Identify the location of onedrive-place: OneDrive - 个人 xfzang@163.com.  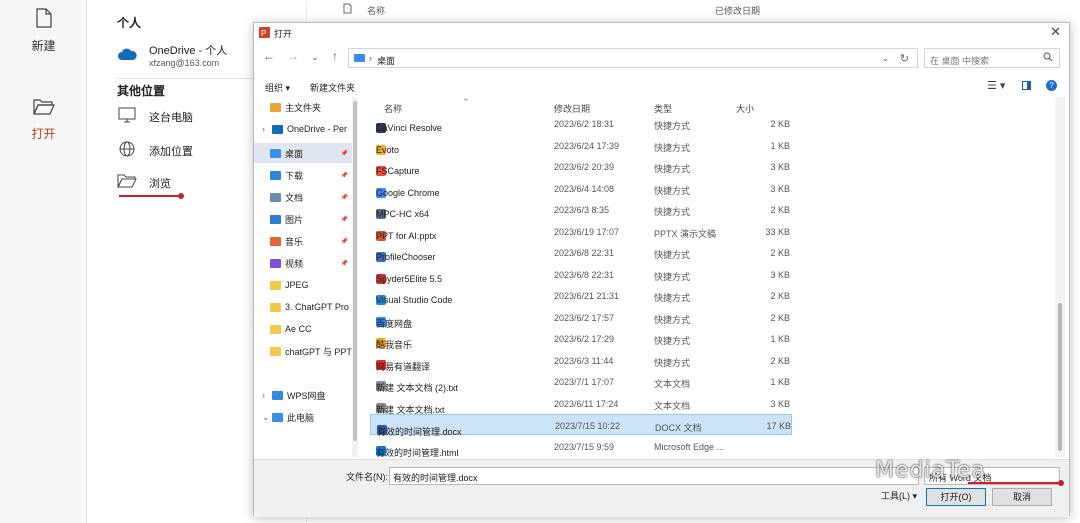
(172, 55).